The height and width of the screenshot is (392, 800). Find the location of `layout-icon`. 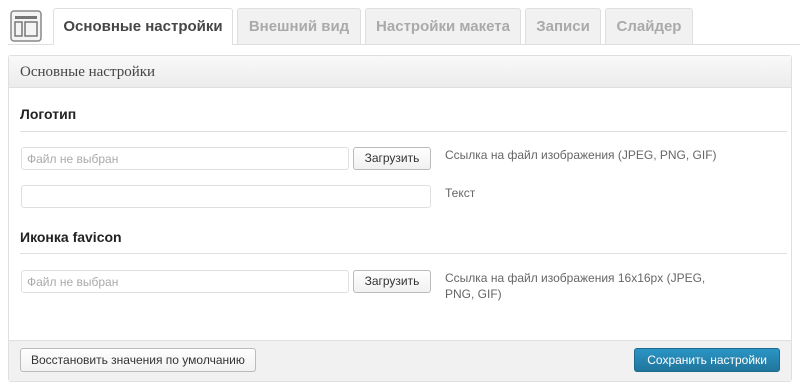

layout-icon is located at coordinates (26, 26).